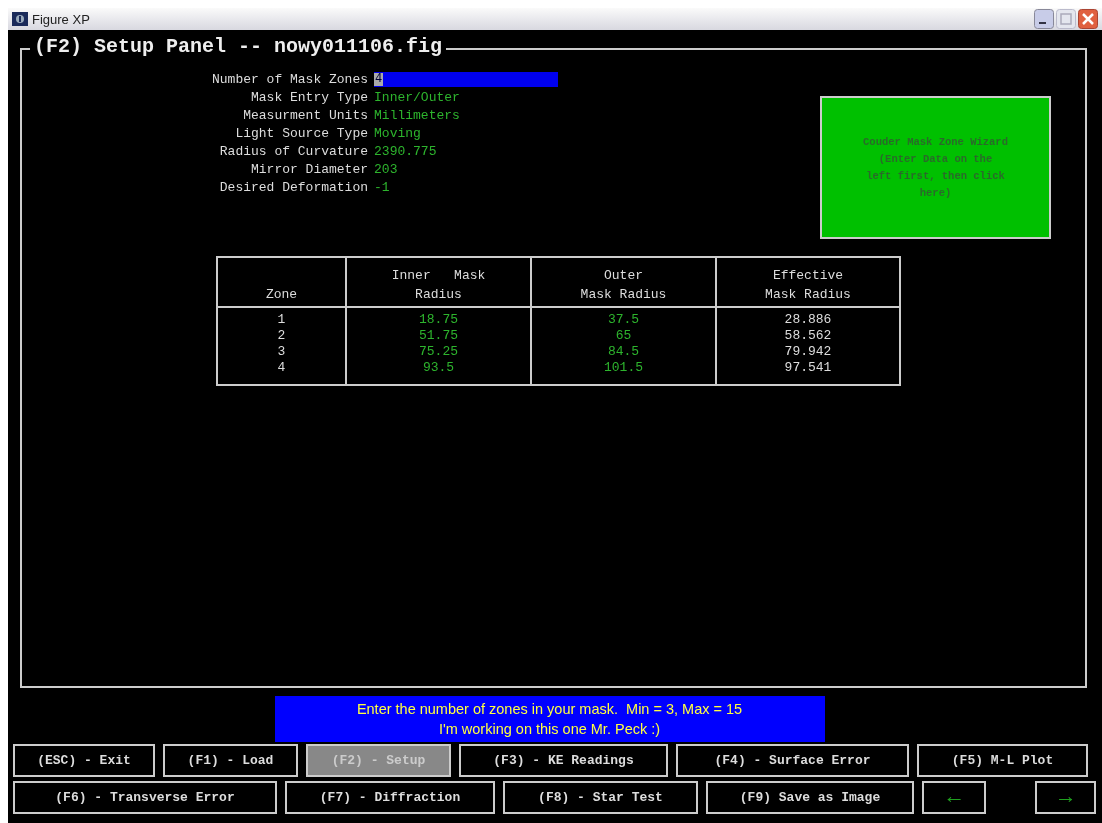 This screenshot has height=823, width=1102. I want to click on column-header: Inner Mask Radius, so click(438, 285).